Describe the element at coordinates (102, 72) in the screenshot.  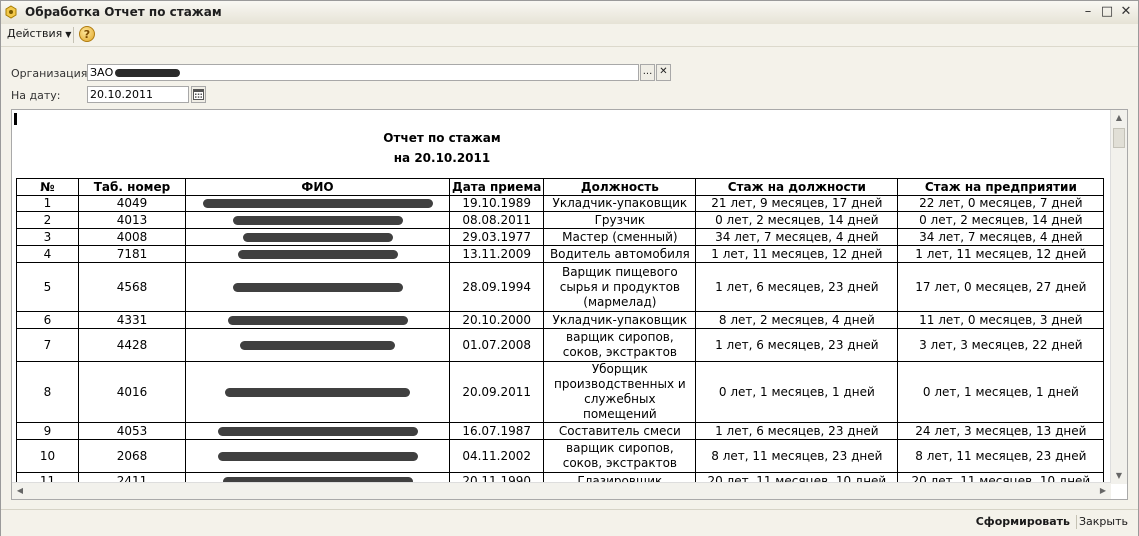
I see `organization-value: ЗАО` at that location.